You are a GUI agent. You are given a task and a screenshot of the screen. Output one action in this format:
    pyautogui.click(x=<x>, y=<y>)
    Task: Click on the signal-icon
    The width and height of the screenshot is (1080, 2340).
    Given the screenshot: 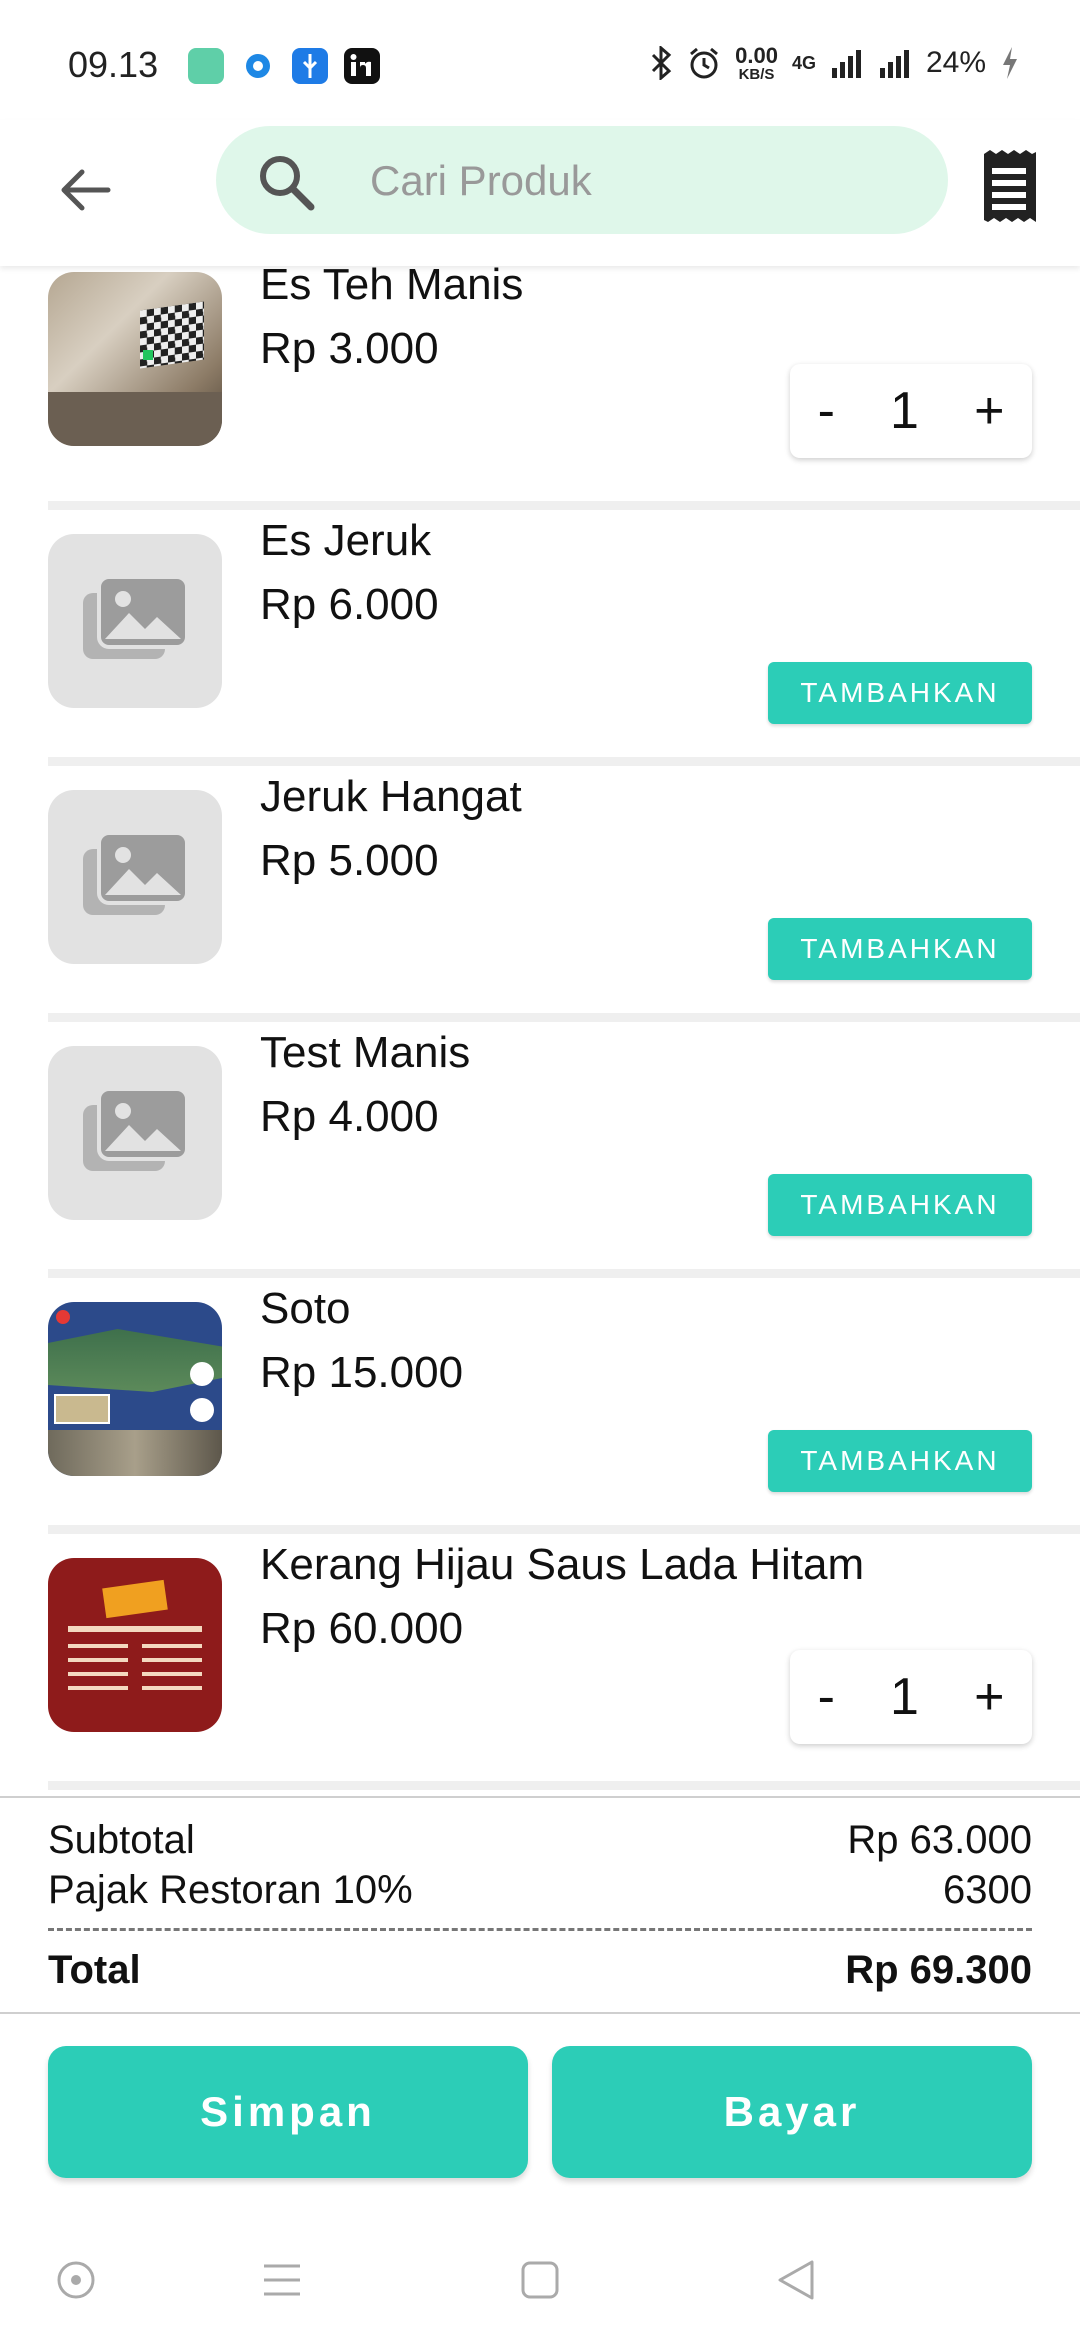 What is the action you would take?
    pyautogui.click(x=846, y=64)
    